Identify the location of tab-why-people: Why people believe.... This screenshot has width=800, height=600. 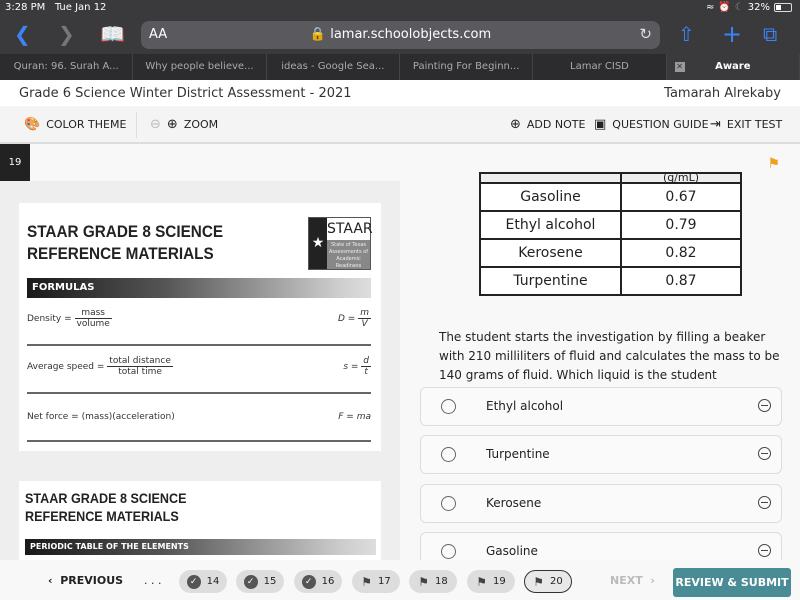
(200, 67).